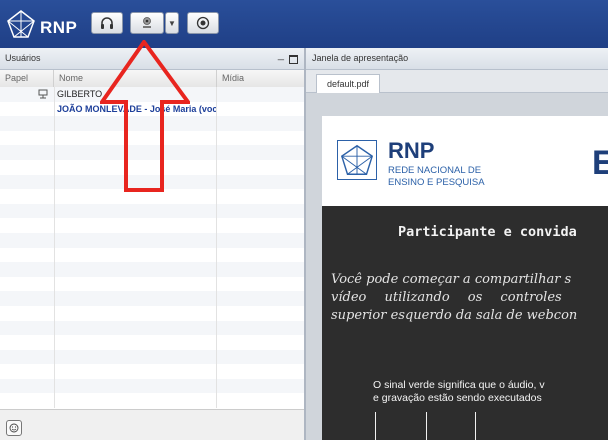 This screenshot has width=608, height=440. I want to click on chevron-down-icon: ▼, so click(172, 23).